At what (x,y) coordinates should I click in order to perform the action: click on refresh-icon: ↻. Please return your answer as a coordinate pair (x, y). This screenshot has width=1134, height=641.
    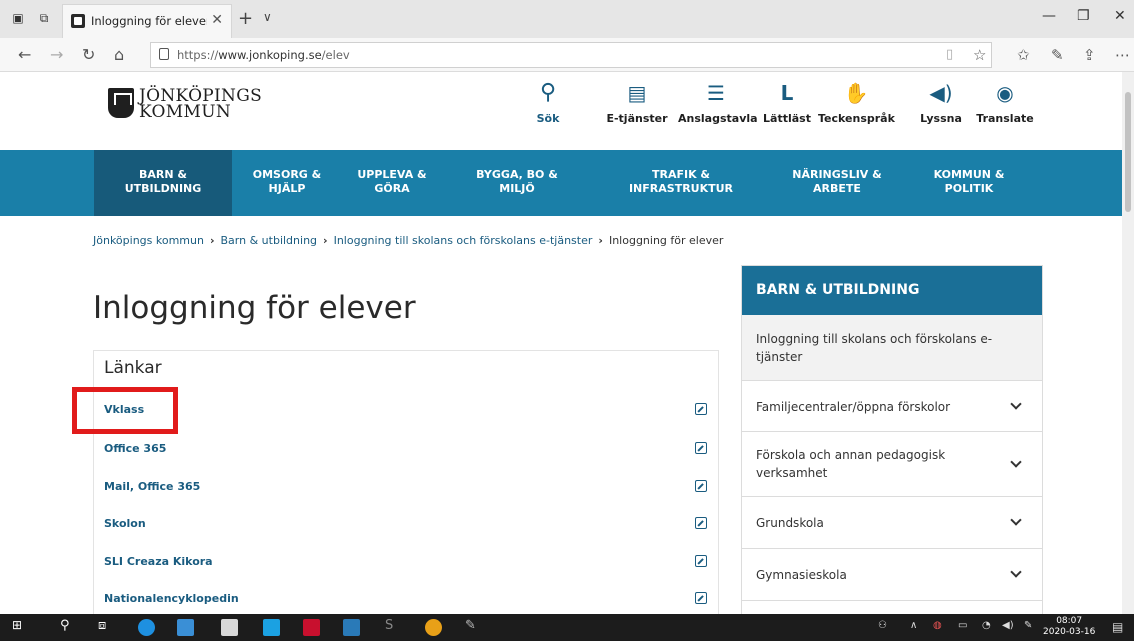
    Looking at the image, I should click on (88, 54).